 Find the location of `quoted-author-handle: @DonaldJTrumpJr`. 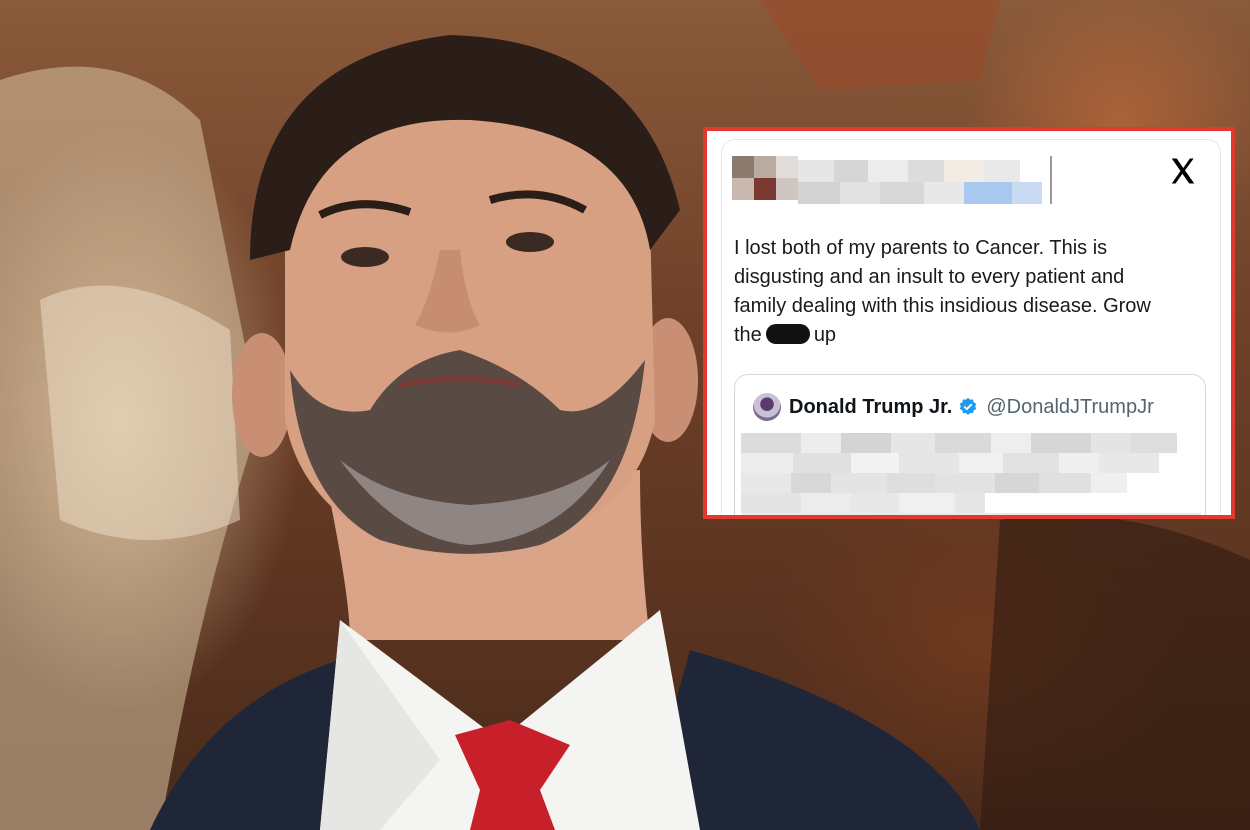

quoted-author-handle: @DonaldJTrumpJr is located at coordinates (1070, 406).